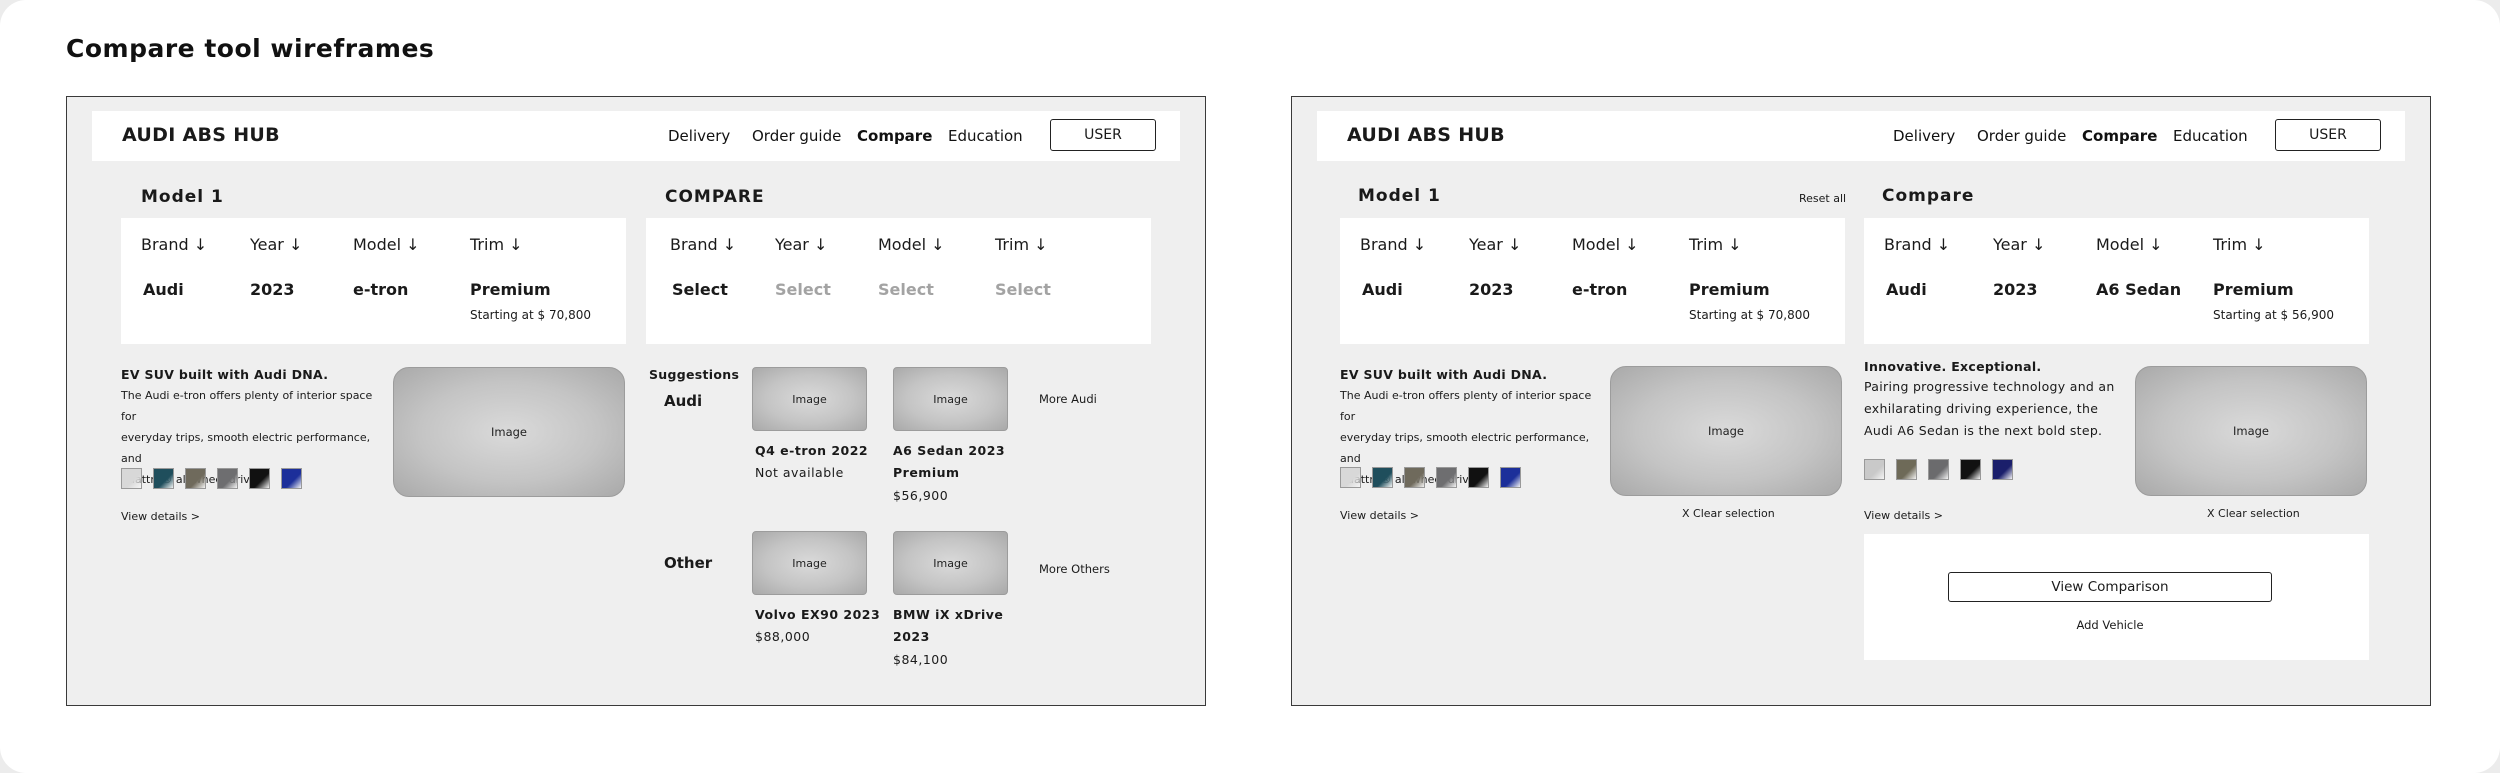 This screenshot has height=773, width=2500. Describe the element at coordinates (817, 615) in the screenshot. I see `suggestion-name: Volvo EX90 2023` at that location.